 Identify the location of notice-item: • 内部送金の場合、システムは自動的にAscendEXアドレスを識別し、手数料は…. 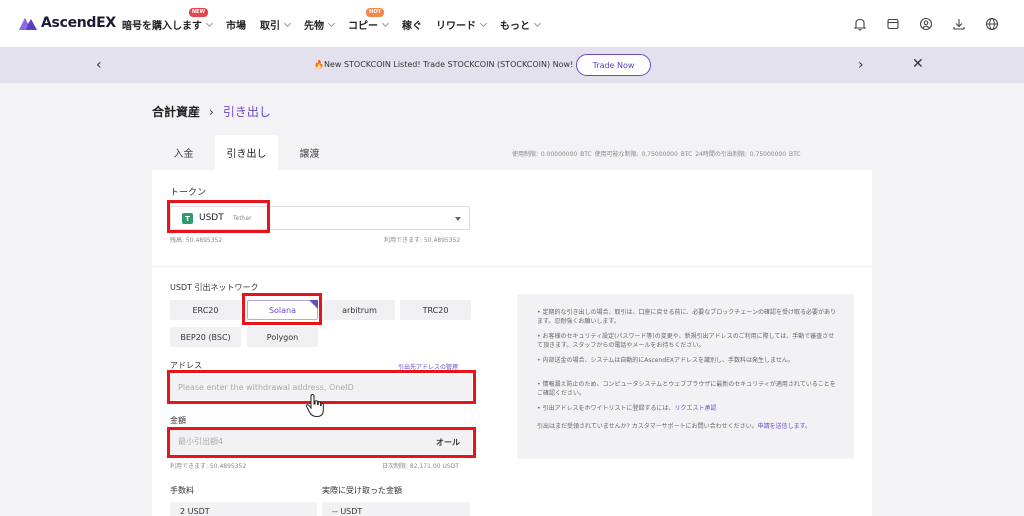
(665, 360).